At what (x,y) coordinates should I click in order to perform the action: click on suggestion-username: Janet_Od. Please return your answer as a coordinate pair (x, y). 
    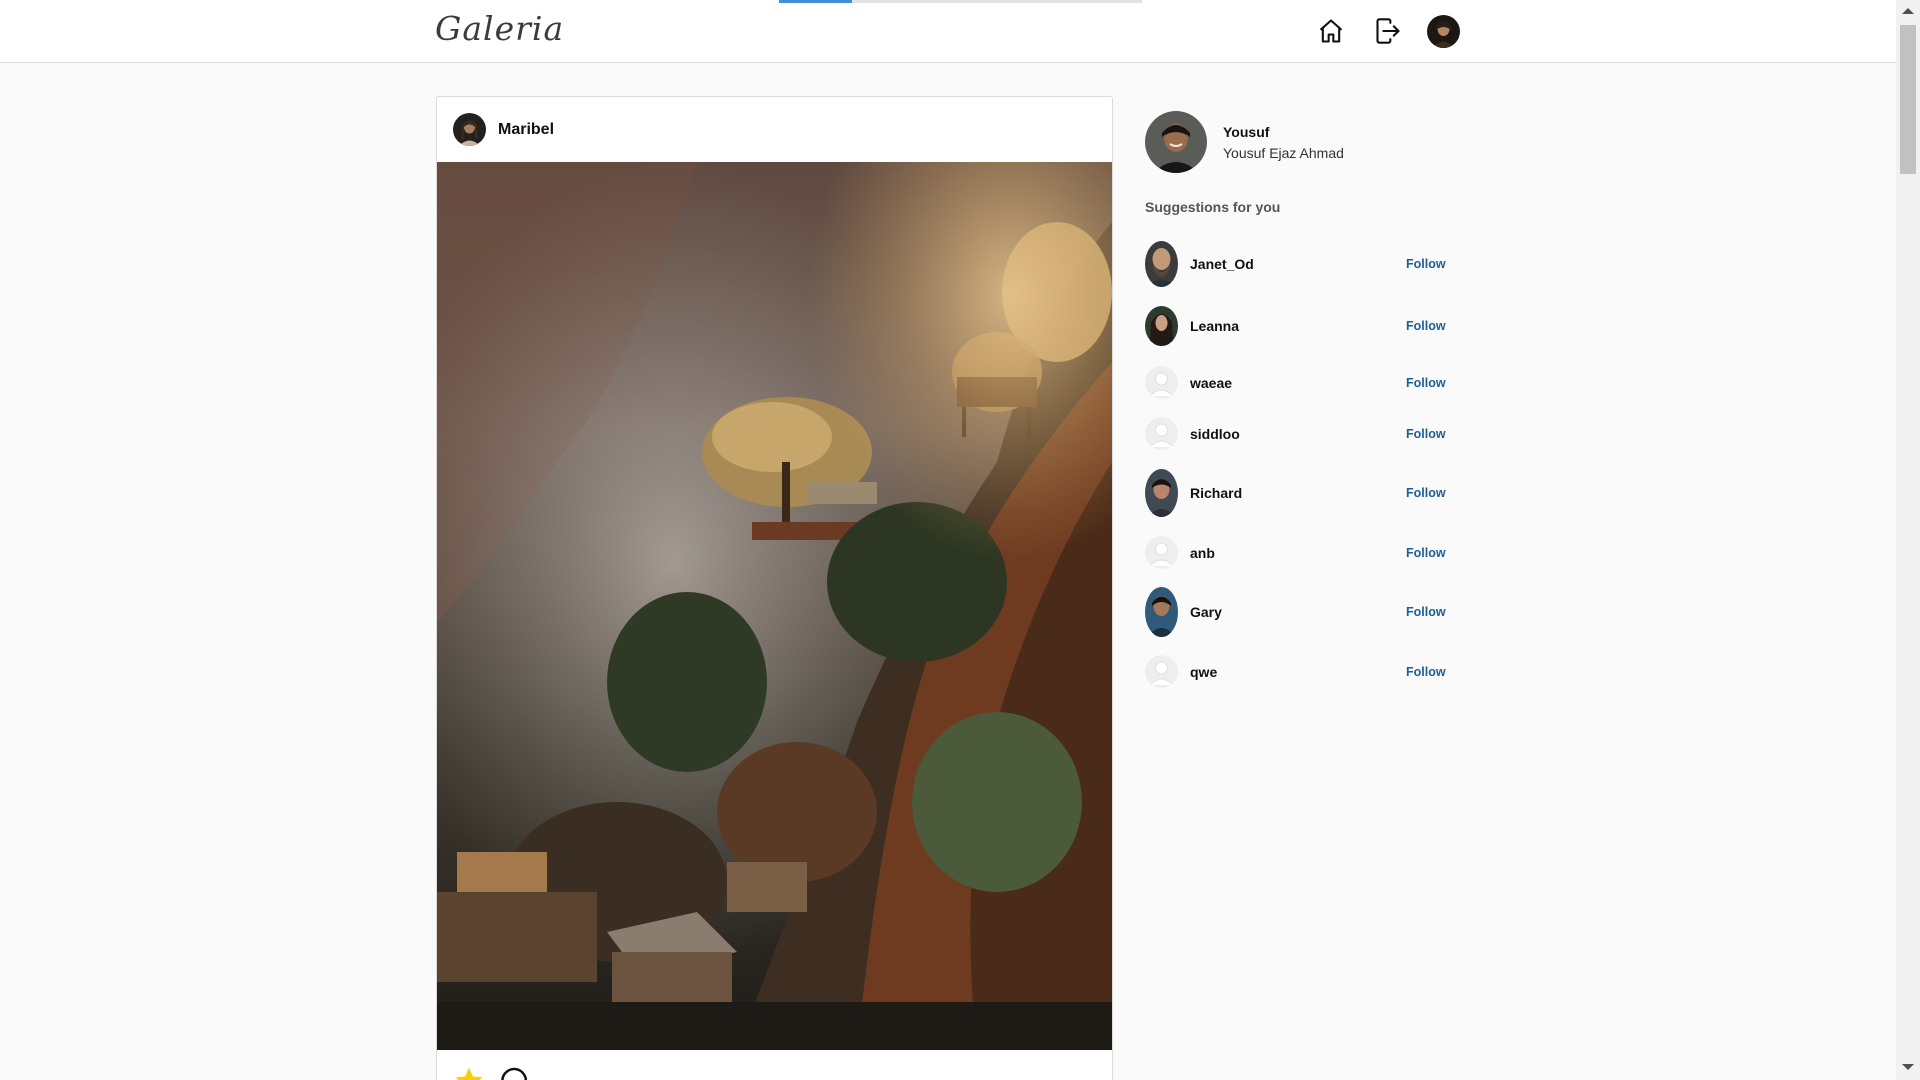
    Looking at the image, I should click on (1222, 264).